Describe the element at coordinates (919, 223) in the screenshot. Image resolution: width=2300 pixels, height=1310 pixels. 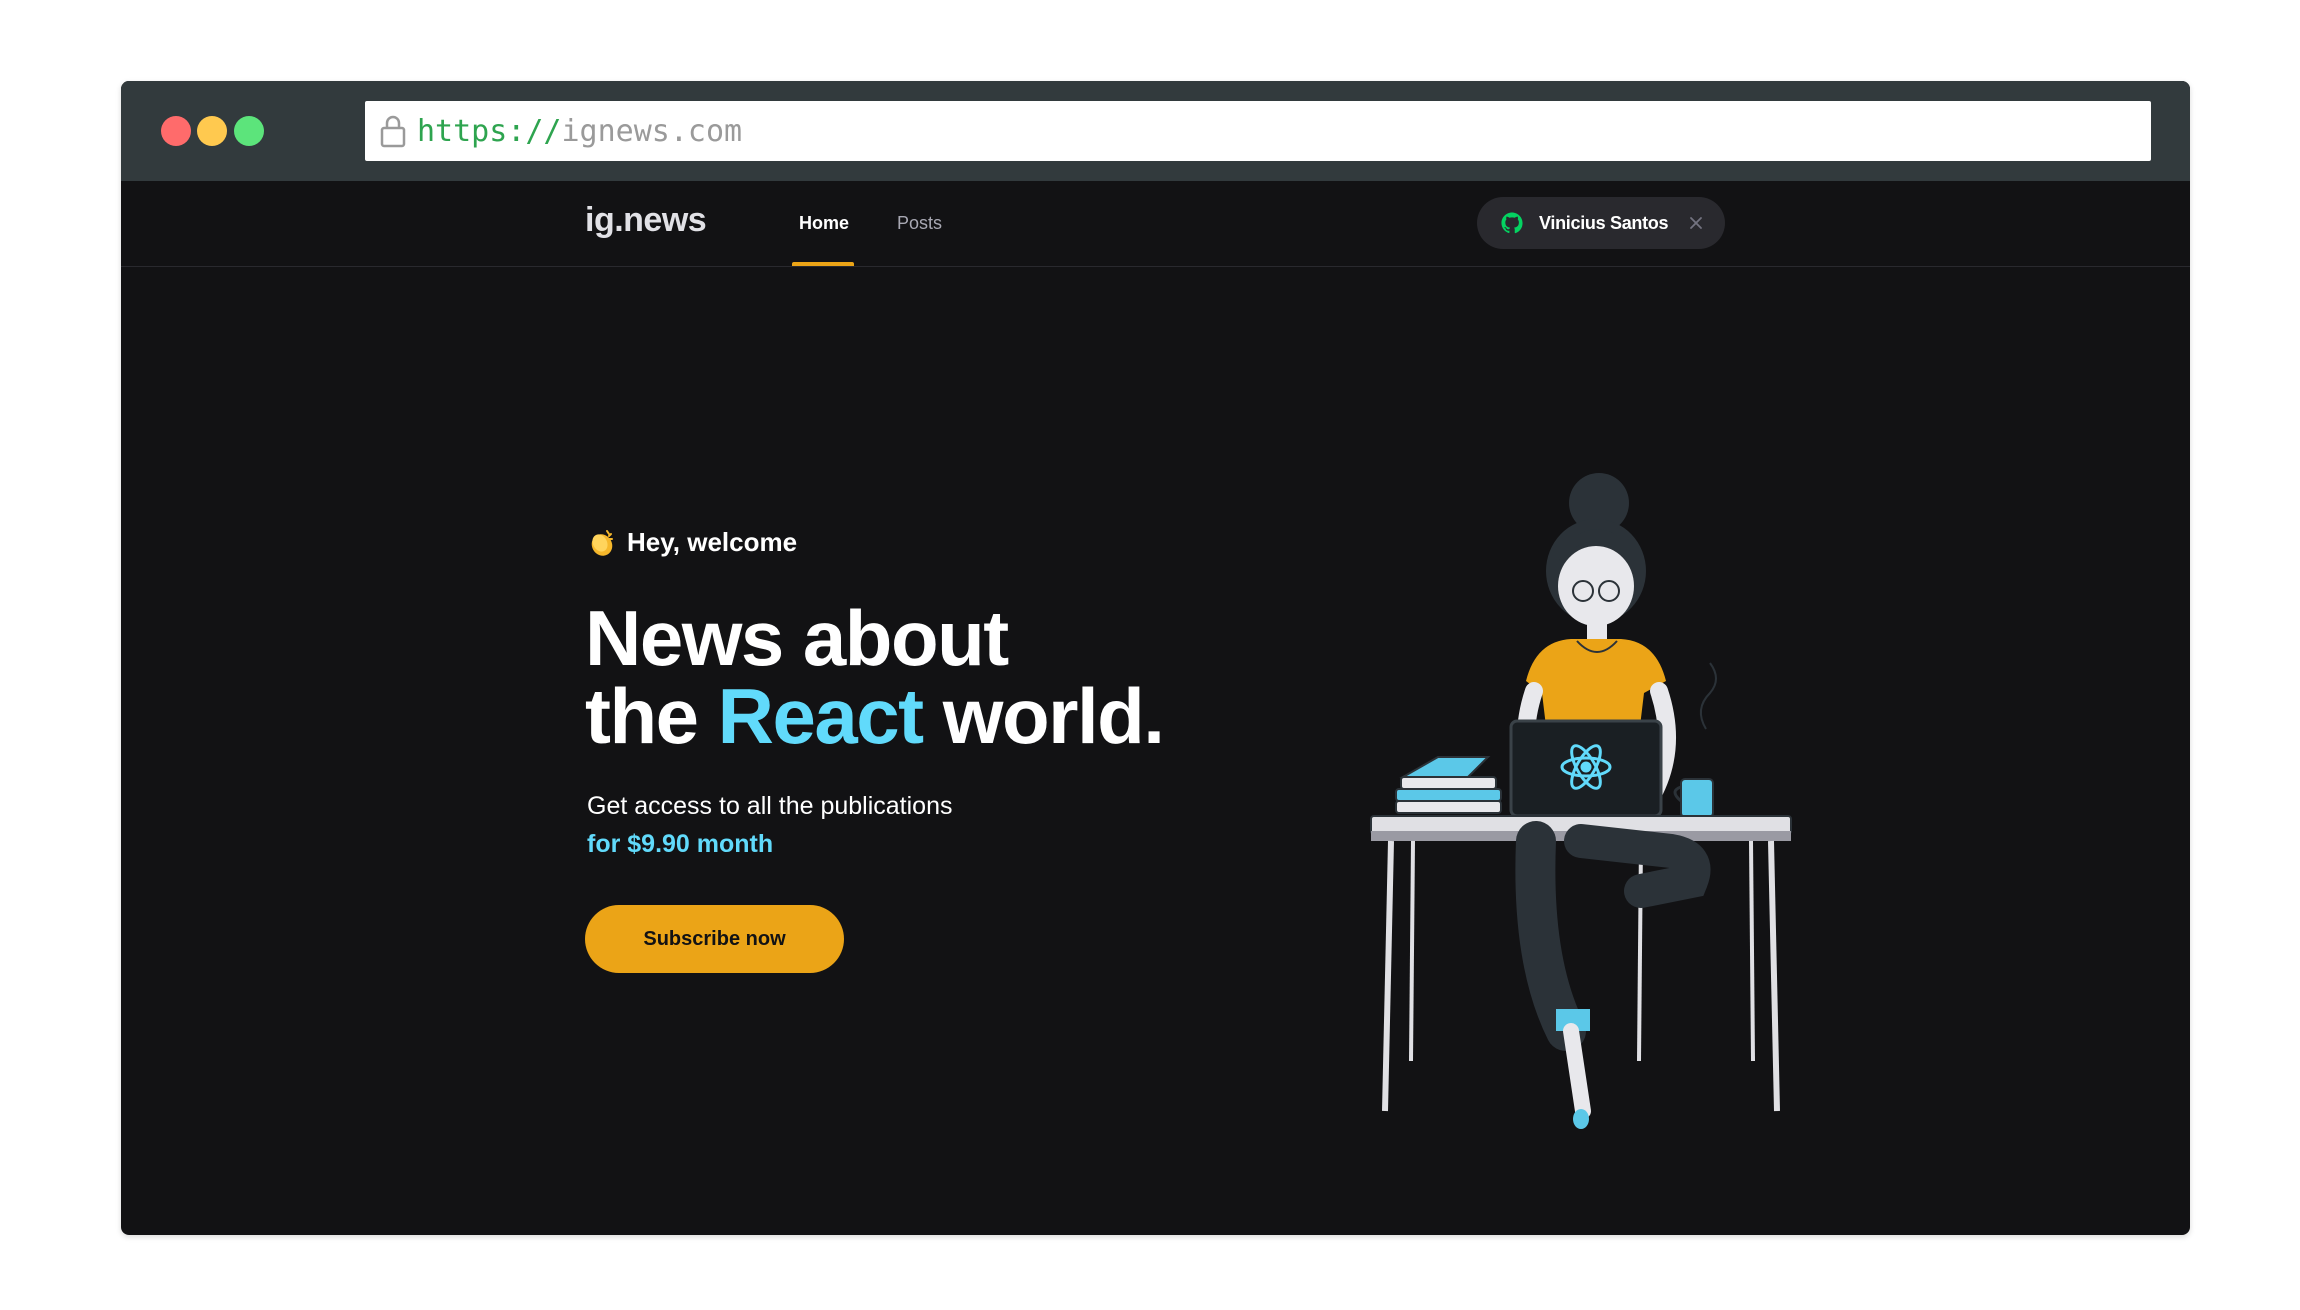
I see `nav-posts: Posts` at that location.